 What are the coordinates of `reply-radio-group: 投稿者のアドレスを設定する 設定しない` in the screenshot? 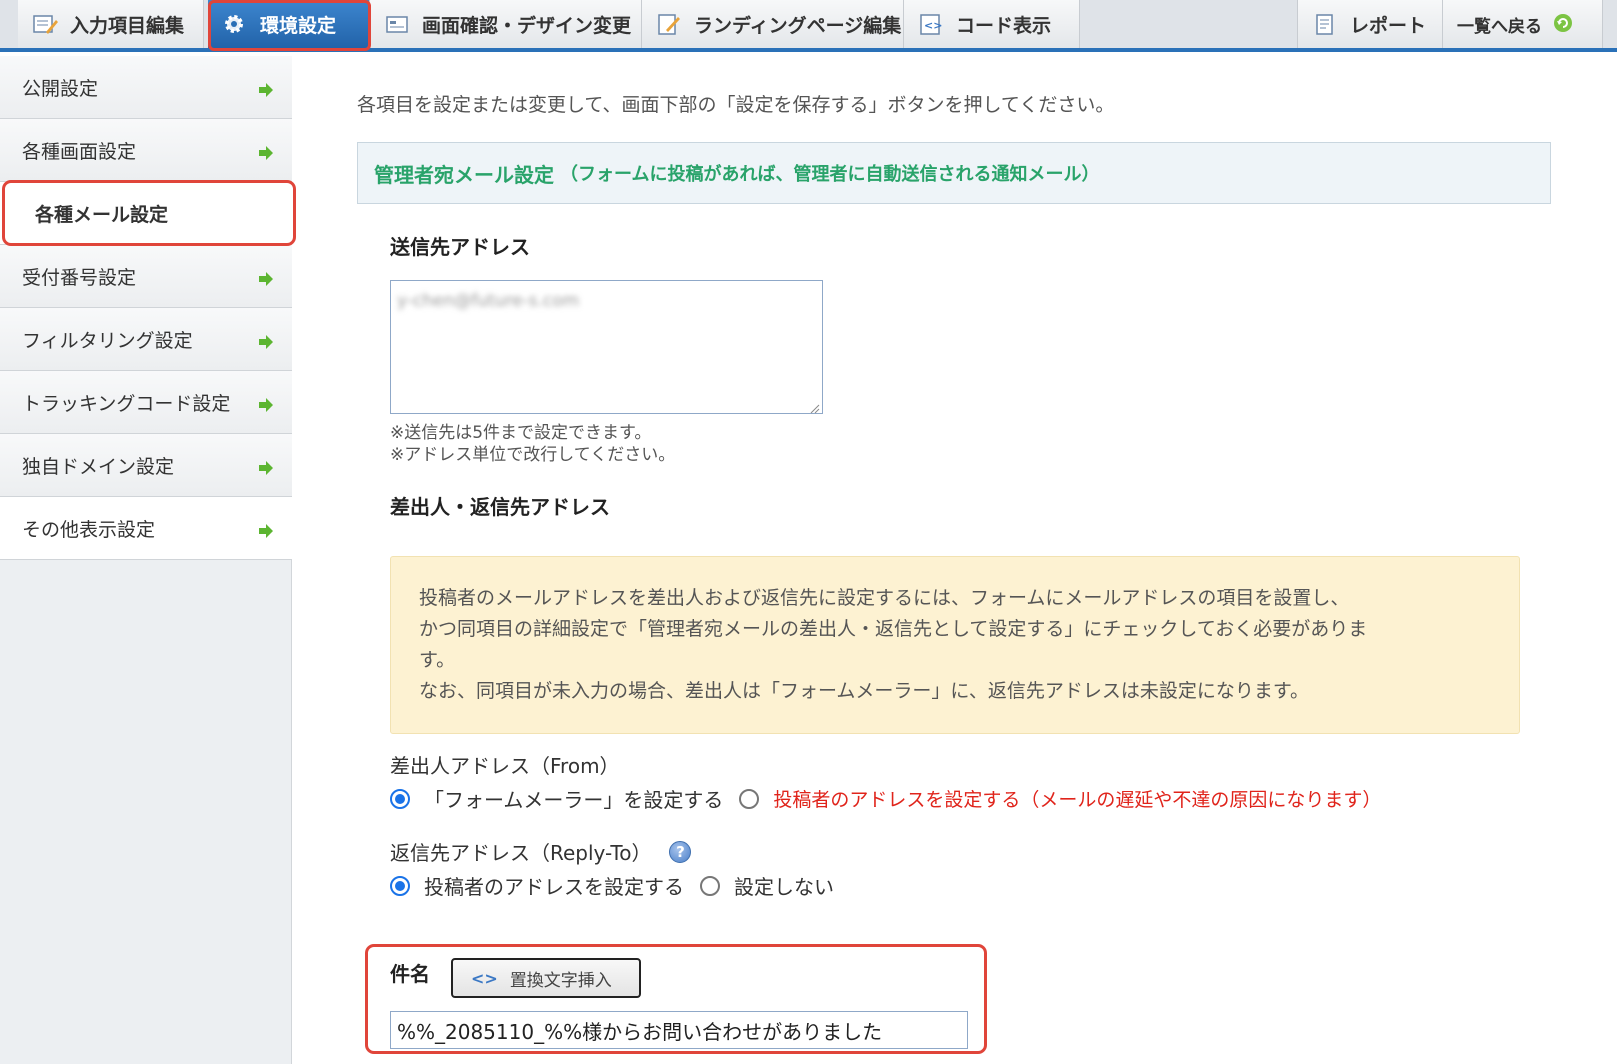 It's located at (612, 885).